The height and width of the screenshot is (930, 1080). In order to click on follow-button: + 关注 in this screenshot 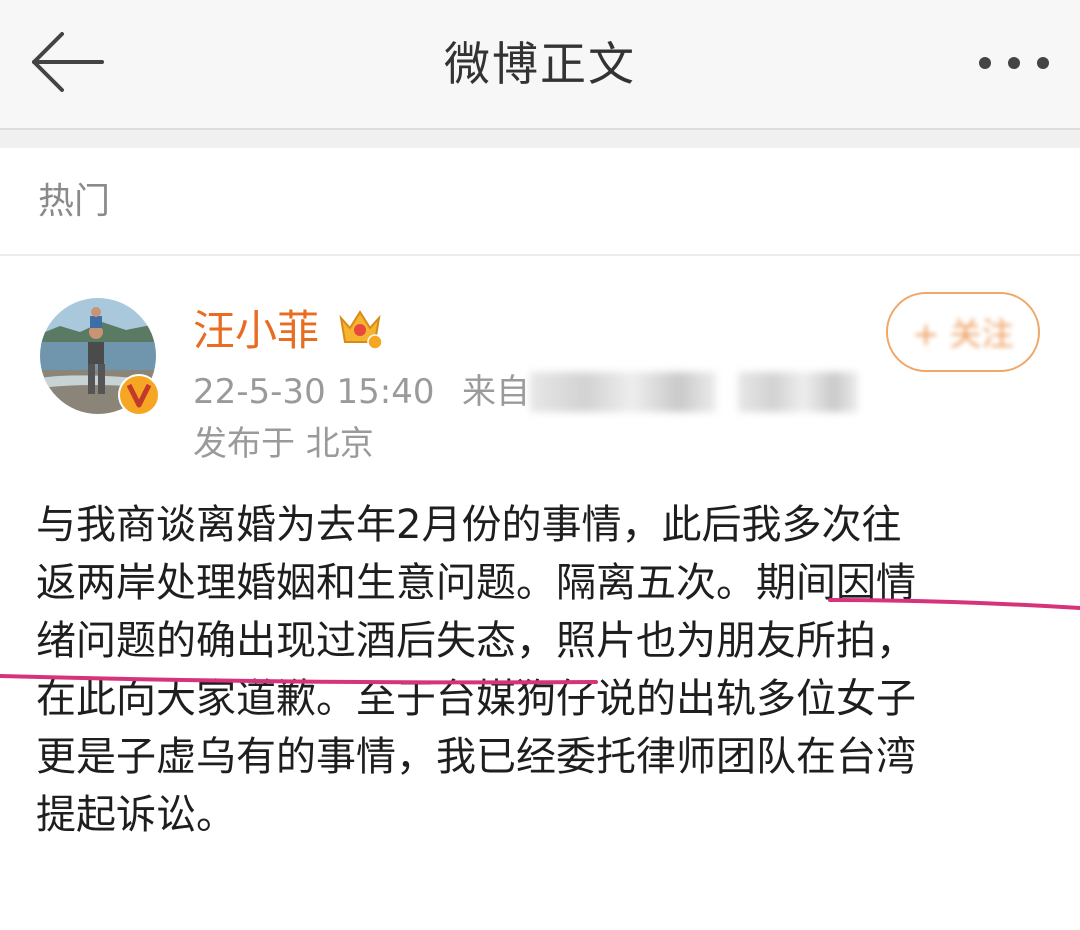, I will do `click(963, 332)`.